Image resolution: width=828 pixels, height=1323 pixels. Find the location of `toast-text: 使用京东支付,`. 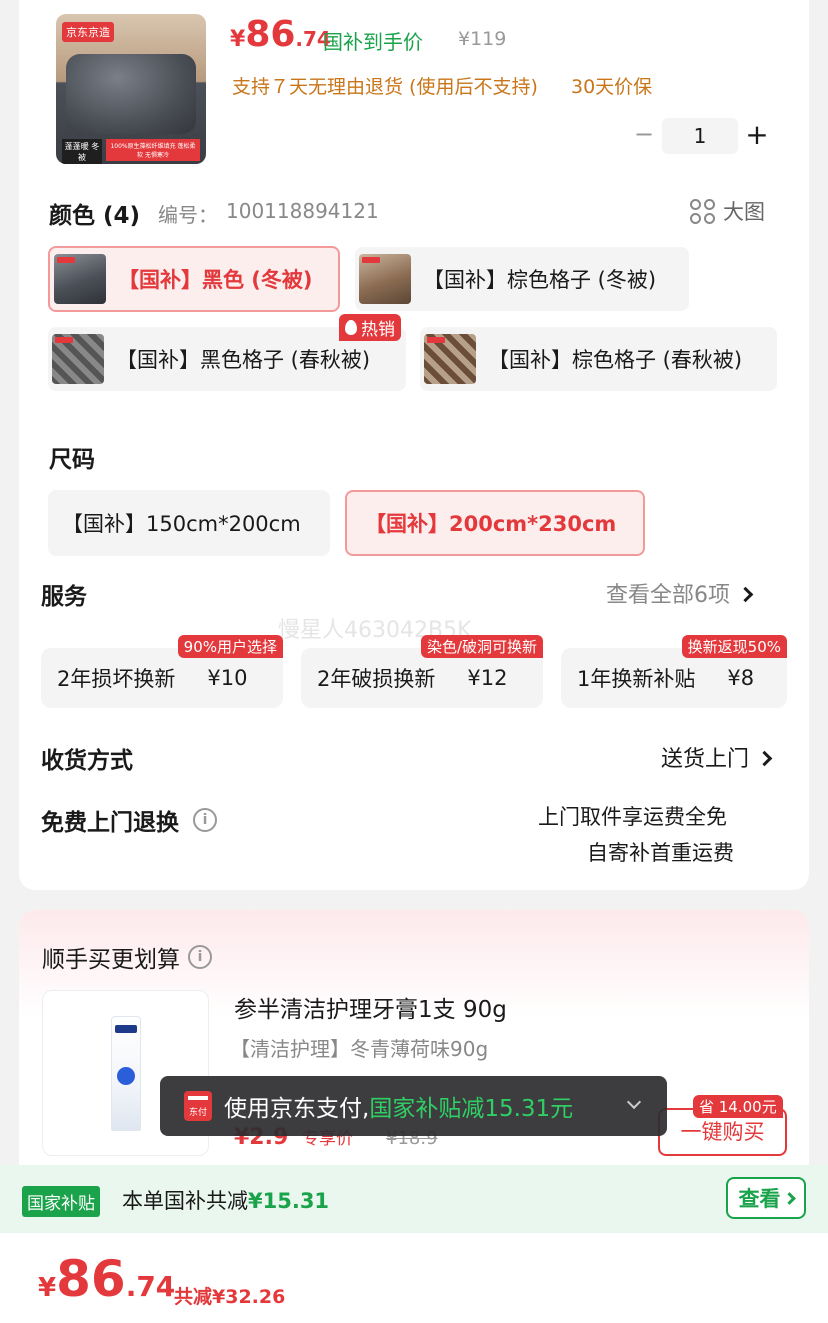

toast-text: 使用京东支付, is located at coordinates (297, 1109).